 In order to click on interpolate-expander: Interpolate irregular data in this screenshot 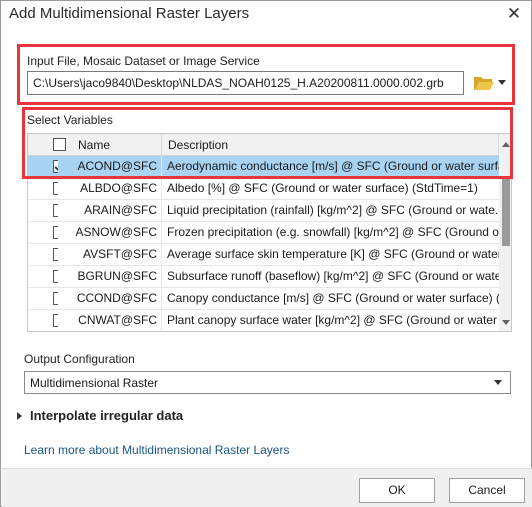, I will do `click(100, 415)`.